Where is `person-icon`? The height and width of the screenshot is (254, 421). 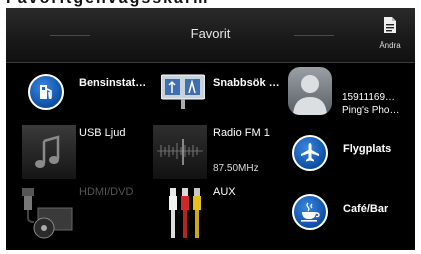 person-icon is located at coordinates (310, 91).